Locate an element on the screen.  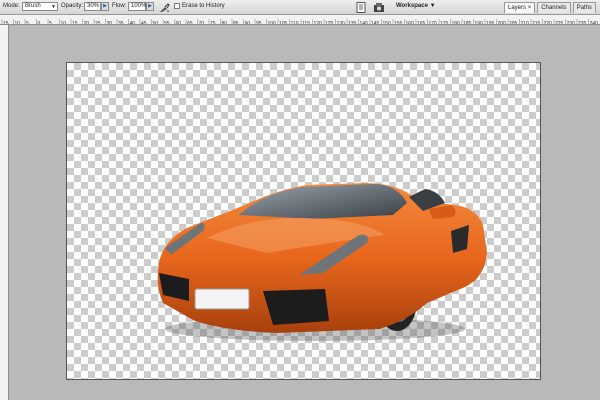
ruler-label: 30 is located at coordinates (110, 23).